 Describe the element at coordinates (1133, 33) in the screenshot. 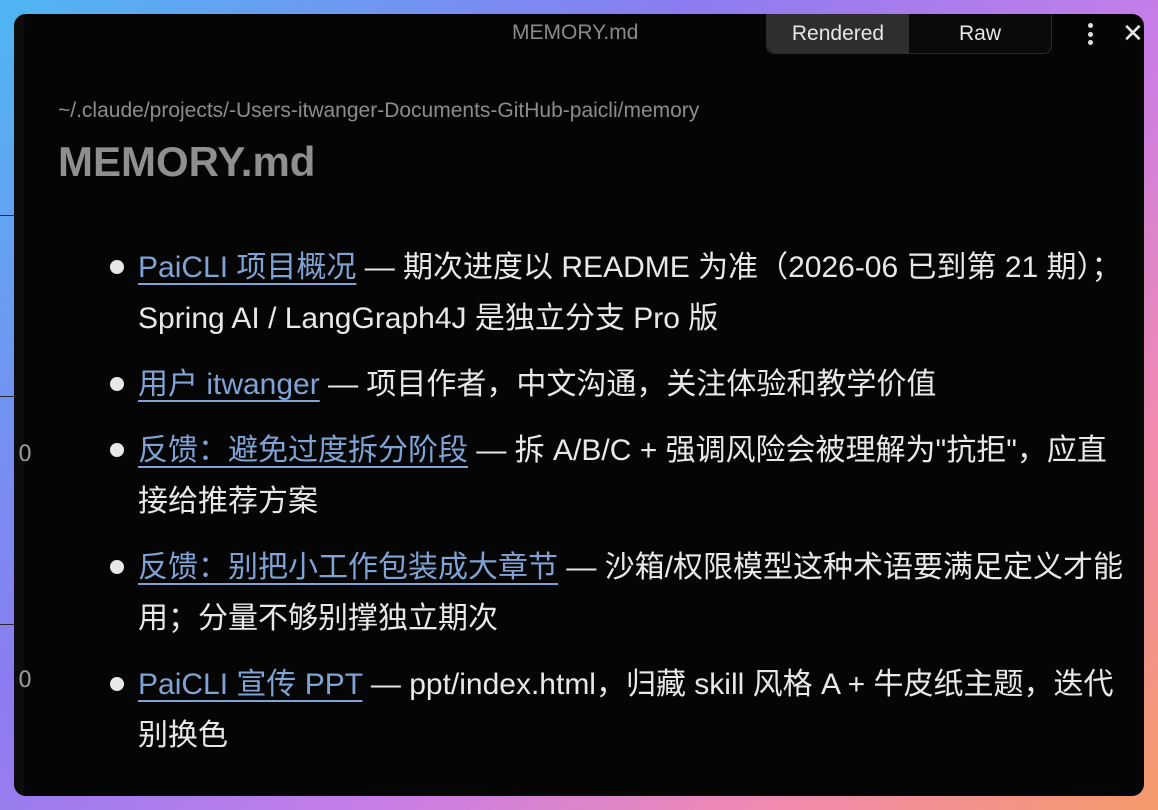

I see `close-icon: ✕` at that location.